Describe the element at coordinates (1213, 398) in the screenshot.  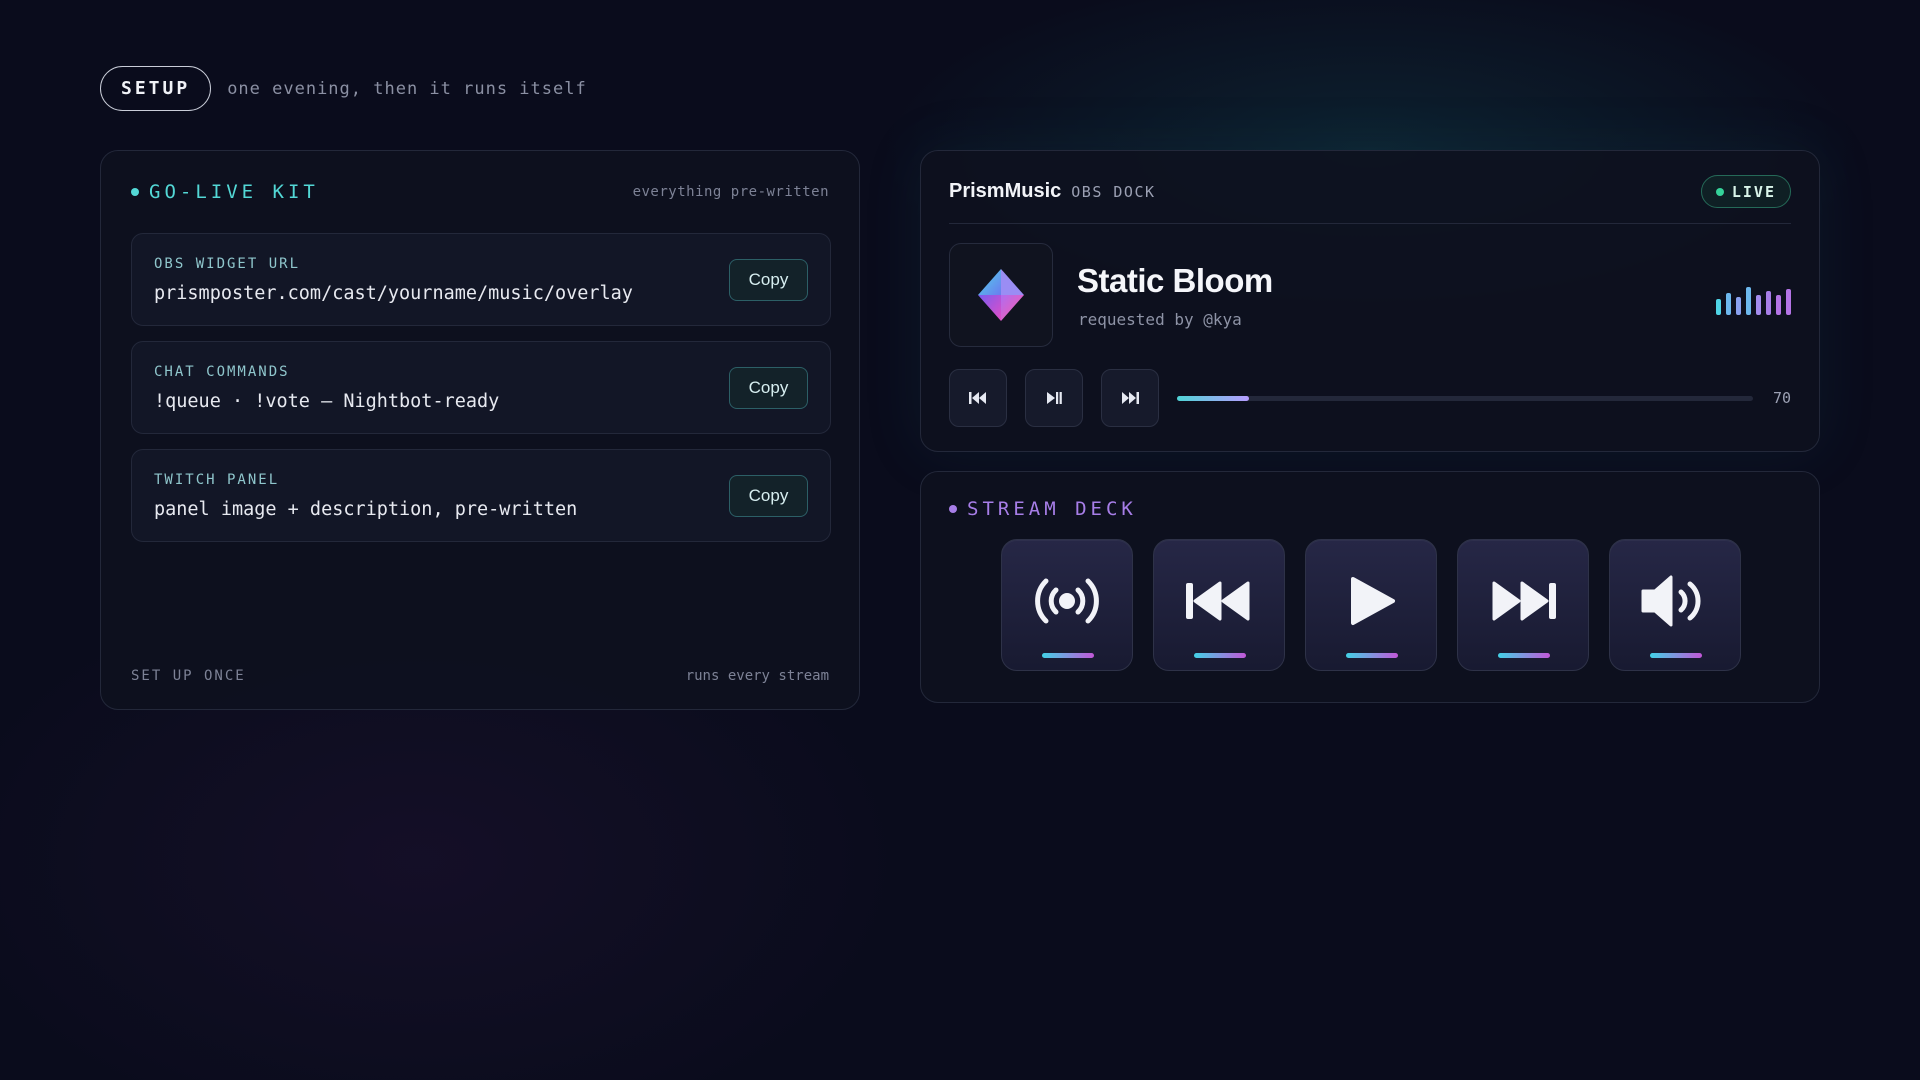
I see `progress-fill` at that location.